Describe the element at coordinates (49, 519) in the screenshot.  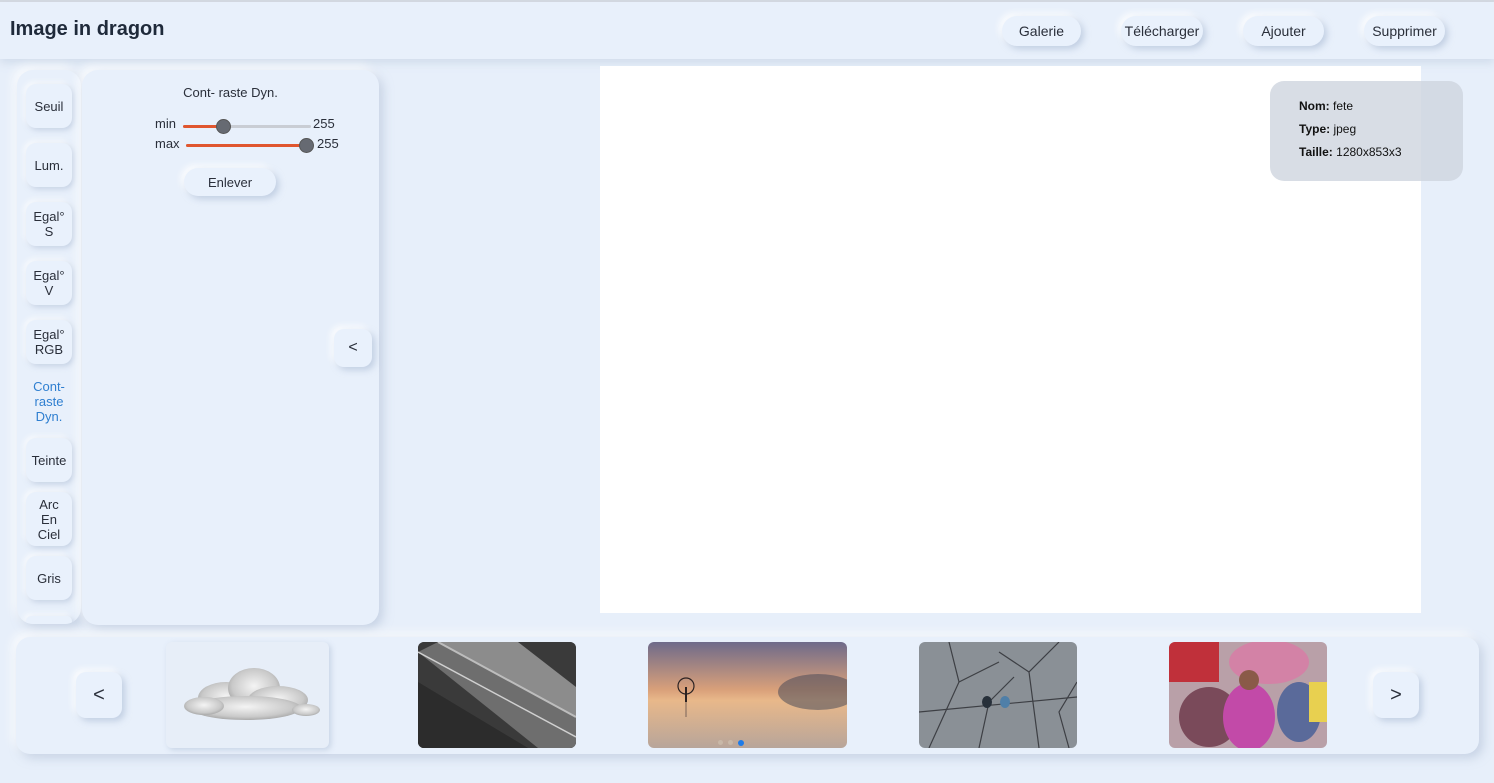
I see `filter-arc-en-ciel-button: Arc En Ciel` at that location.